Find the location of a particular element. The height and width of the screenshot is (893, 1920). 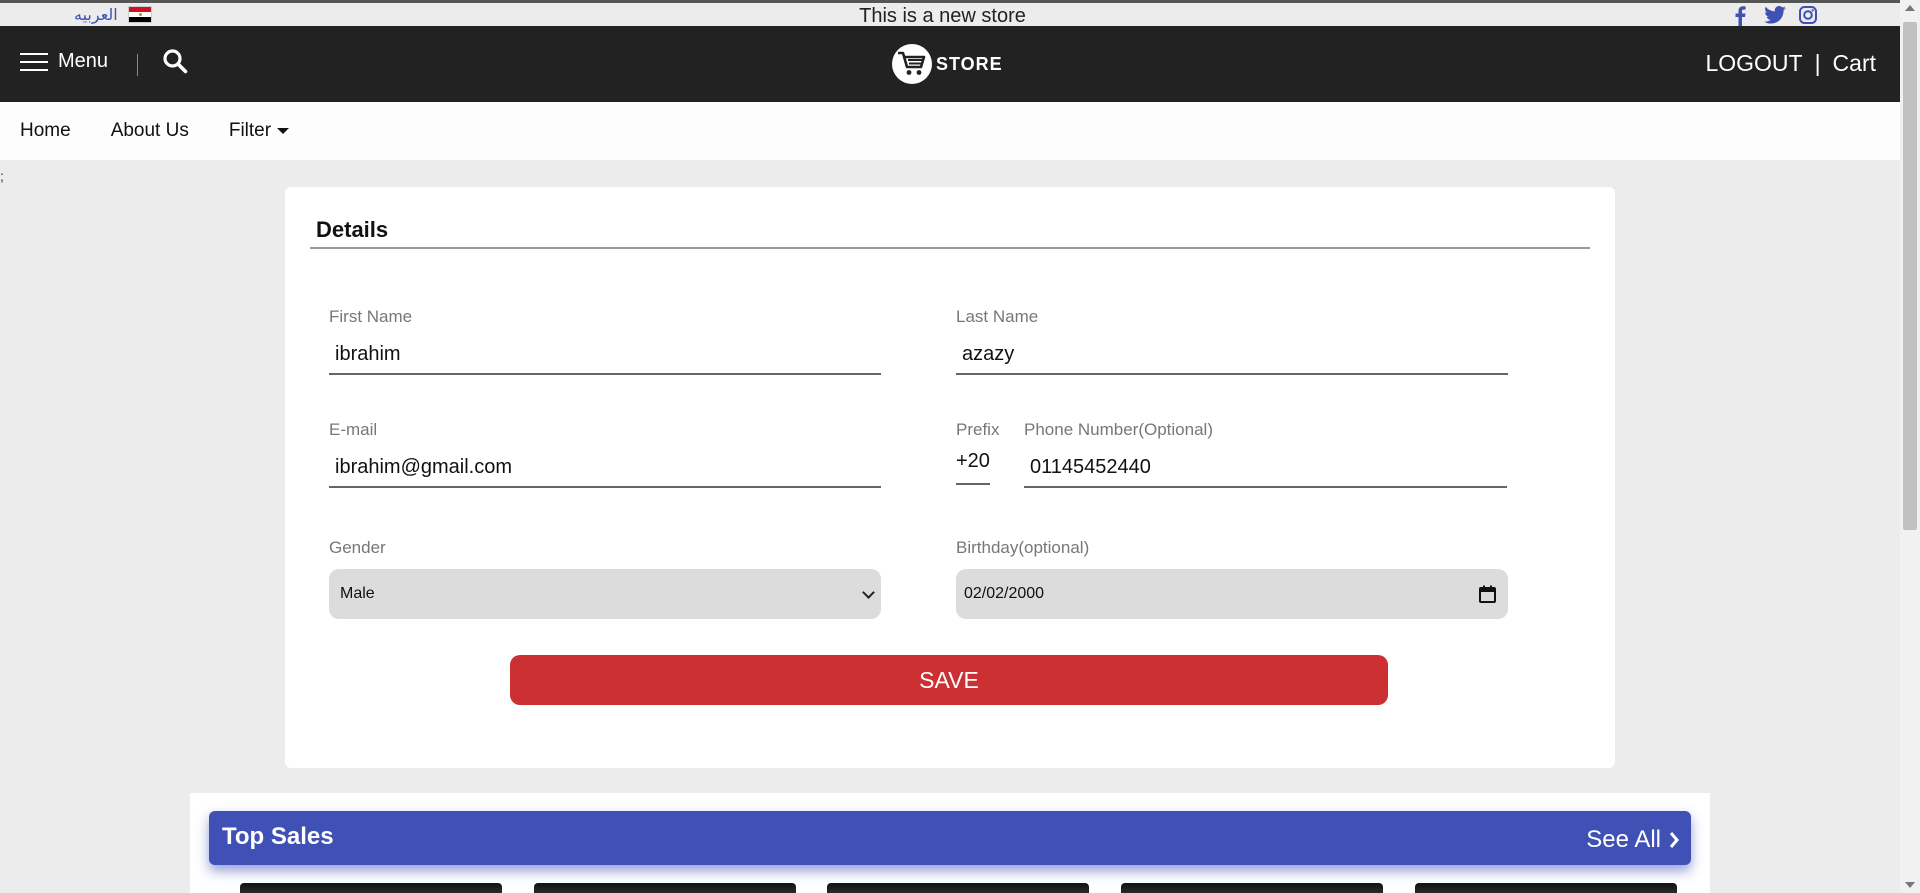

nav-filter: Filter is located at coordinates (259, 131).